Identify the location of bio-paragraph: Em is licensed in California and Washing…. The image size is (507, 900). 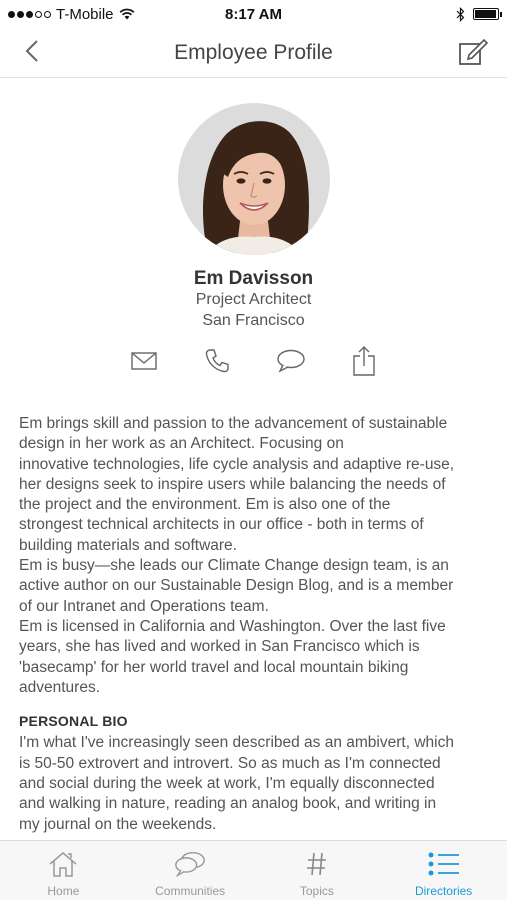
(232, 656).